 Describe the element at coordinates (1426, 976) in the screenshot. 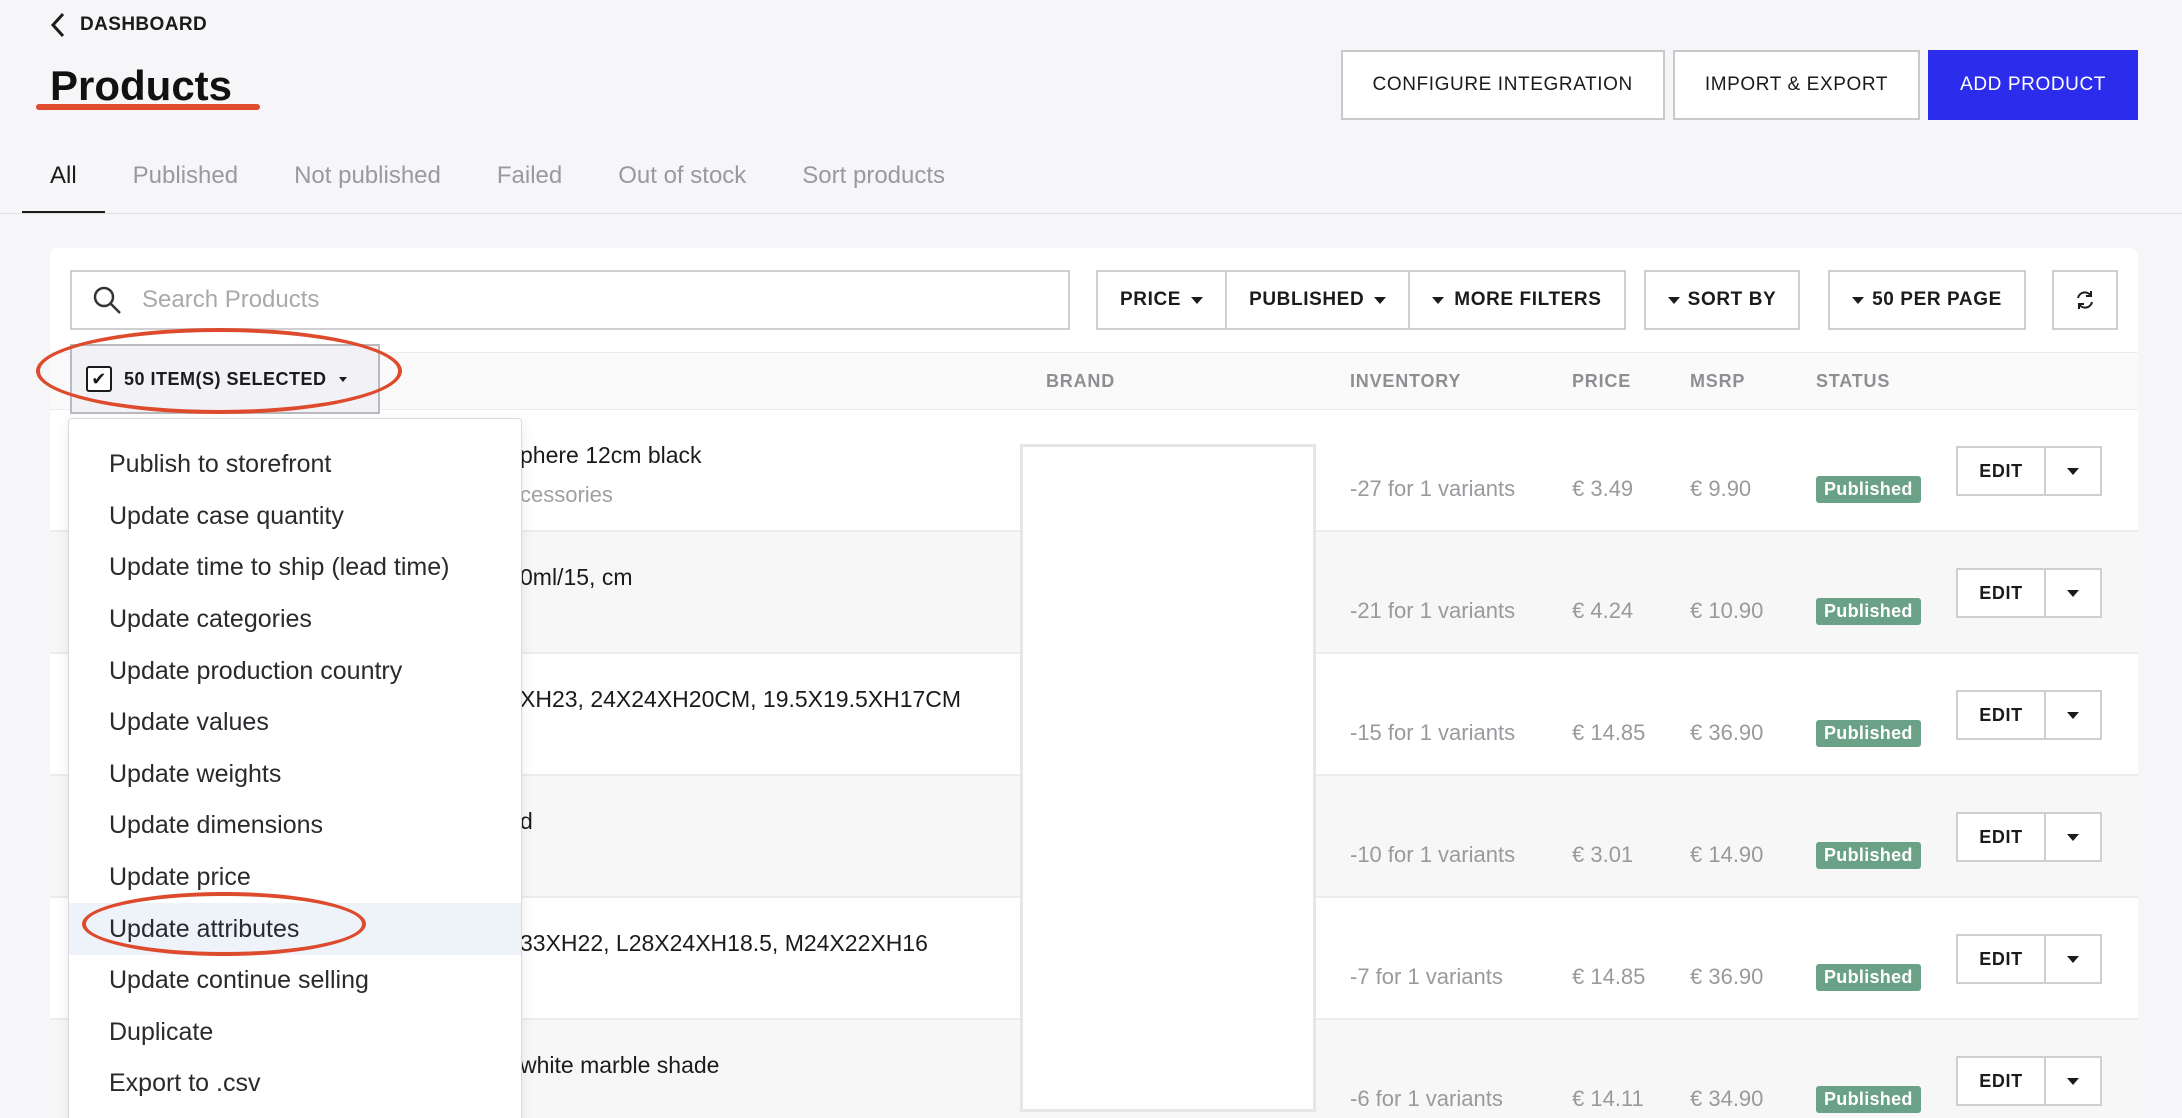

I see `inventory-value: -7 for 1 variants` at that location.